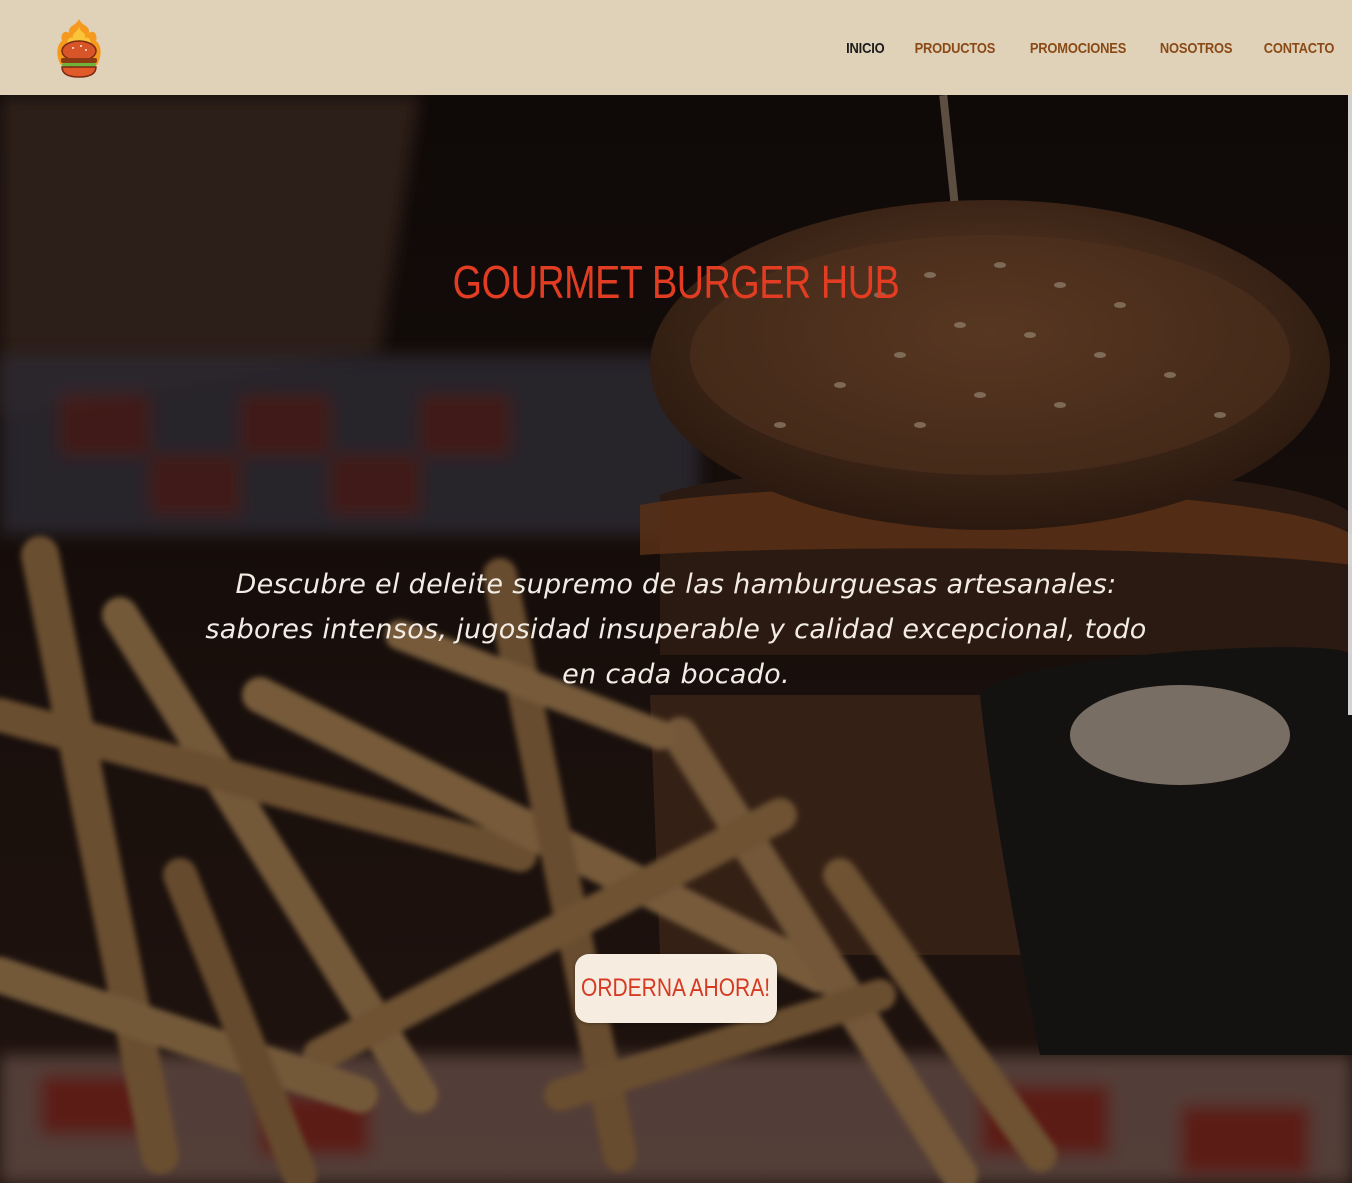  Describe the element at coordinates (865, 48) in the screenshot. I see `nav-inicio: INICIO` at that location.